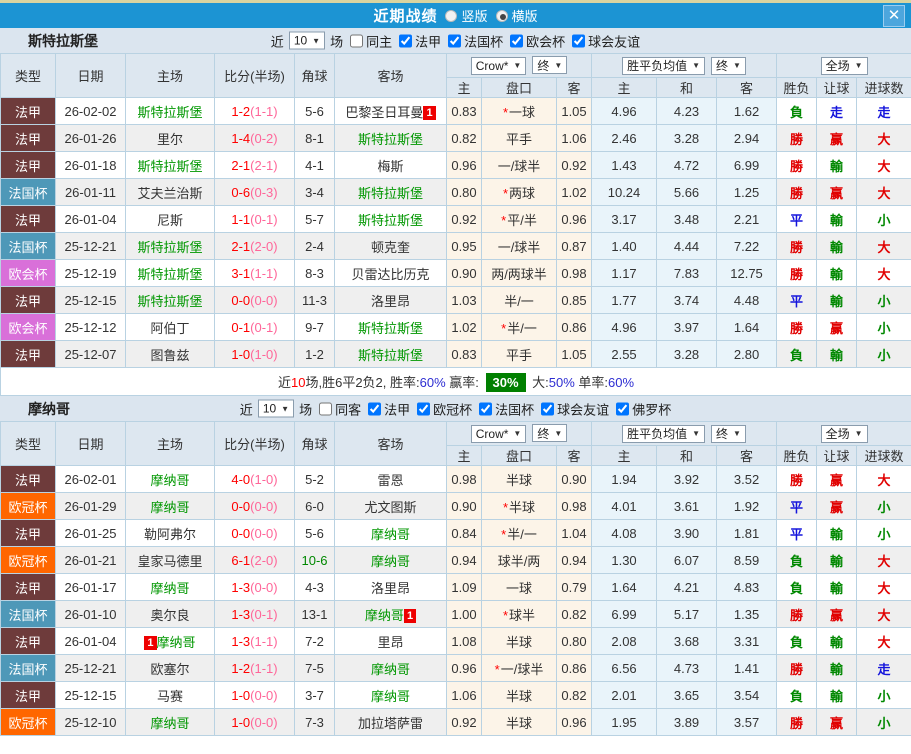  Describe the element at coordinates (314, 219) in the screenshot. I see `corner-count: 5-7` at that location.